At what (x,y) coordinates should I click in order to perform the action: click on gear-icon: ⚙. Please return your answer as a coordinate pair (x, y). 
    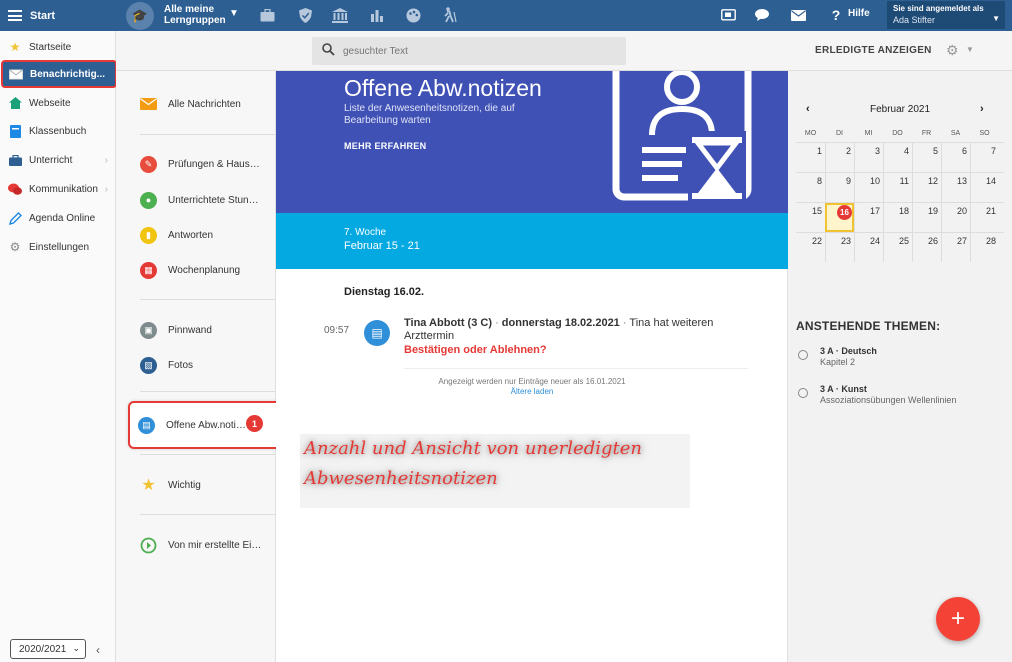
    Looking at the image, I should click on (952, 50).